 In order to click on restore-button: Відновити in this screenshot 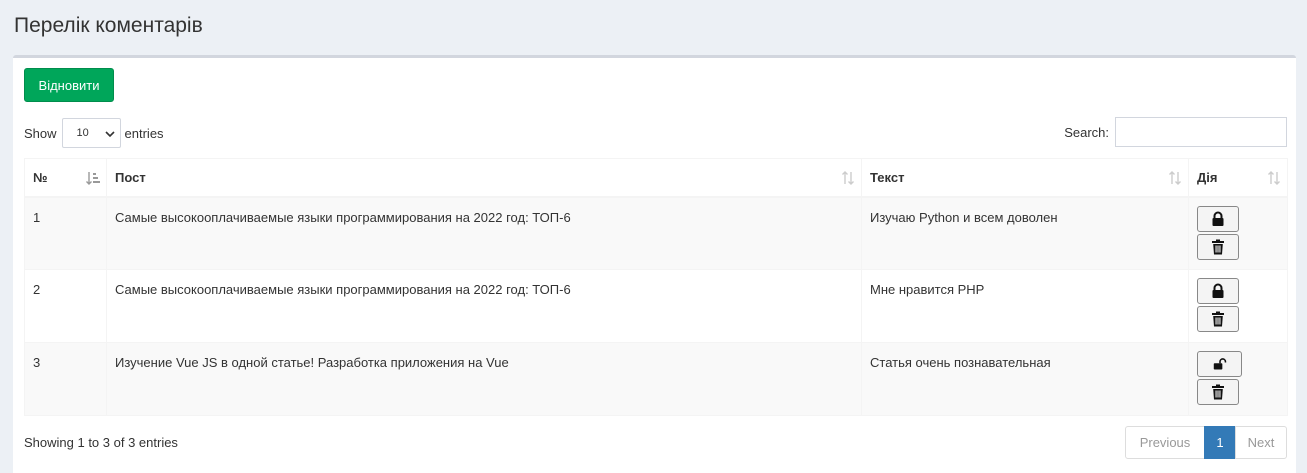, I will do `click(69, 85)`.